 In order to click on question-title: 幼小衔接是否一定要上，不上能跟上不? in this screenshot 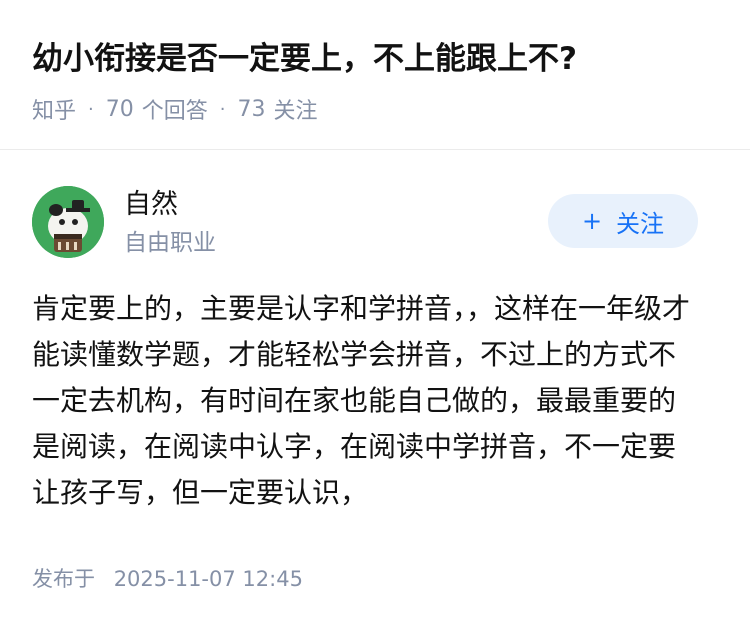, I will do `click(304, 59)`.